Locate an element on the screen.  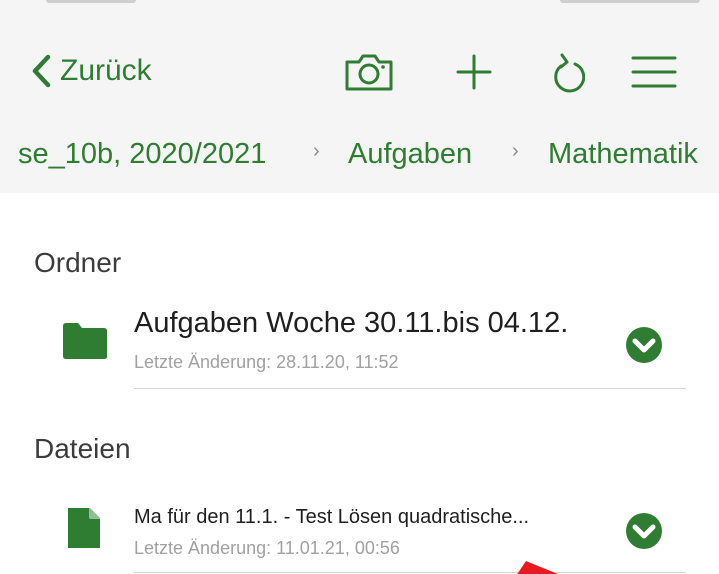
status-bar-right-fragment is located at coordinates (630, 3).